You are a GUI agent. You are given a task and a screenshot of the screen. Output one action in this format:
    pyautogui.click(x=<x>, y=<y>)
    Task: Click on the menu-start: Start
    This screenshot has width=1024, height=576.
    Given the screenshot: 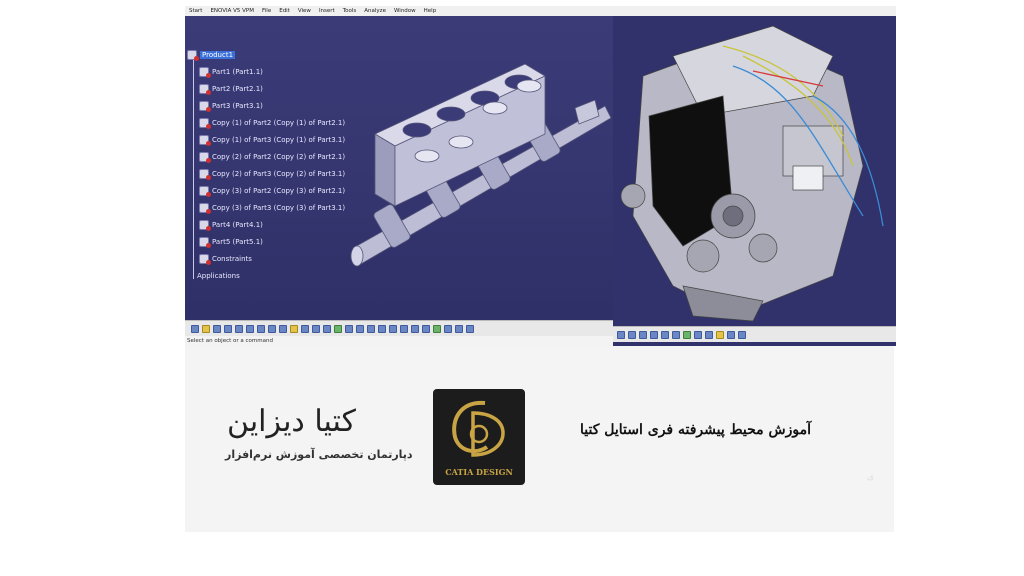 What is the action you would take?
    pyautogui.click(x=195, y=11)
    